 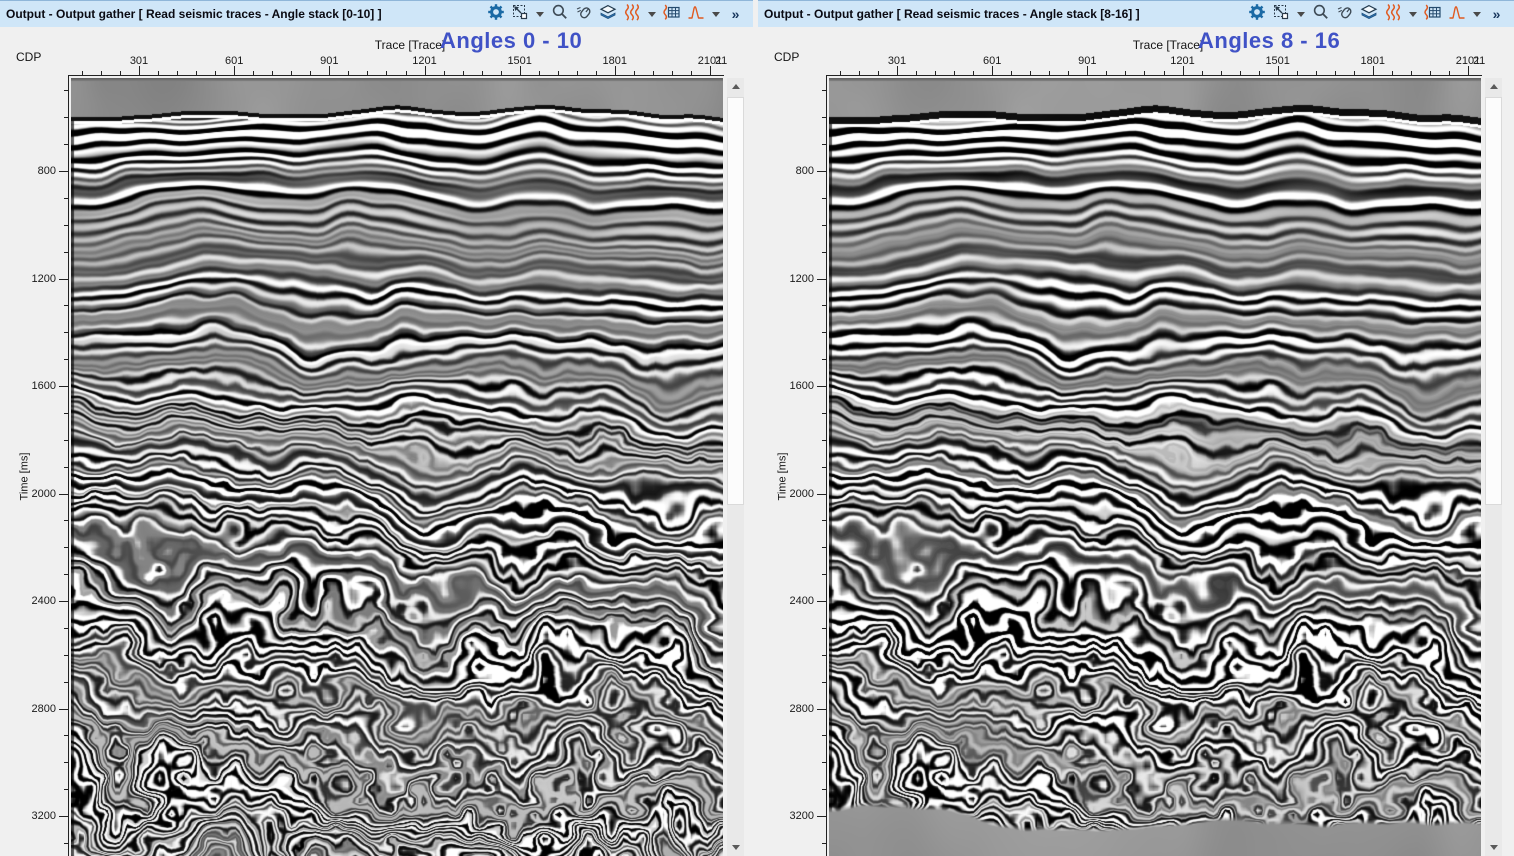 I want to click on zoom-icon, so click(x=1321, y=14).